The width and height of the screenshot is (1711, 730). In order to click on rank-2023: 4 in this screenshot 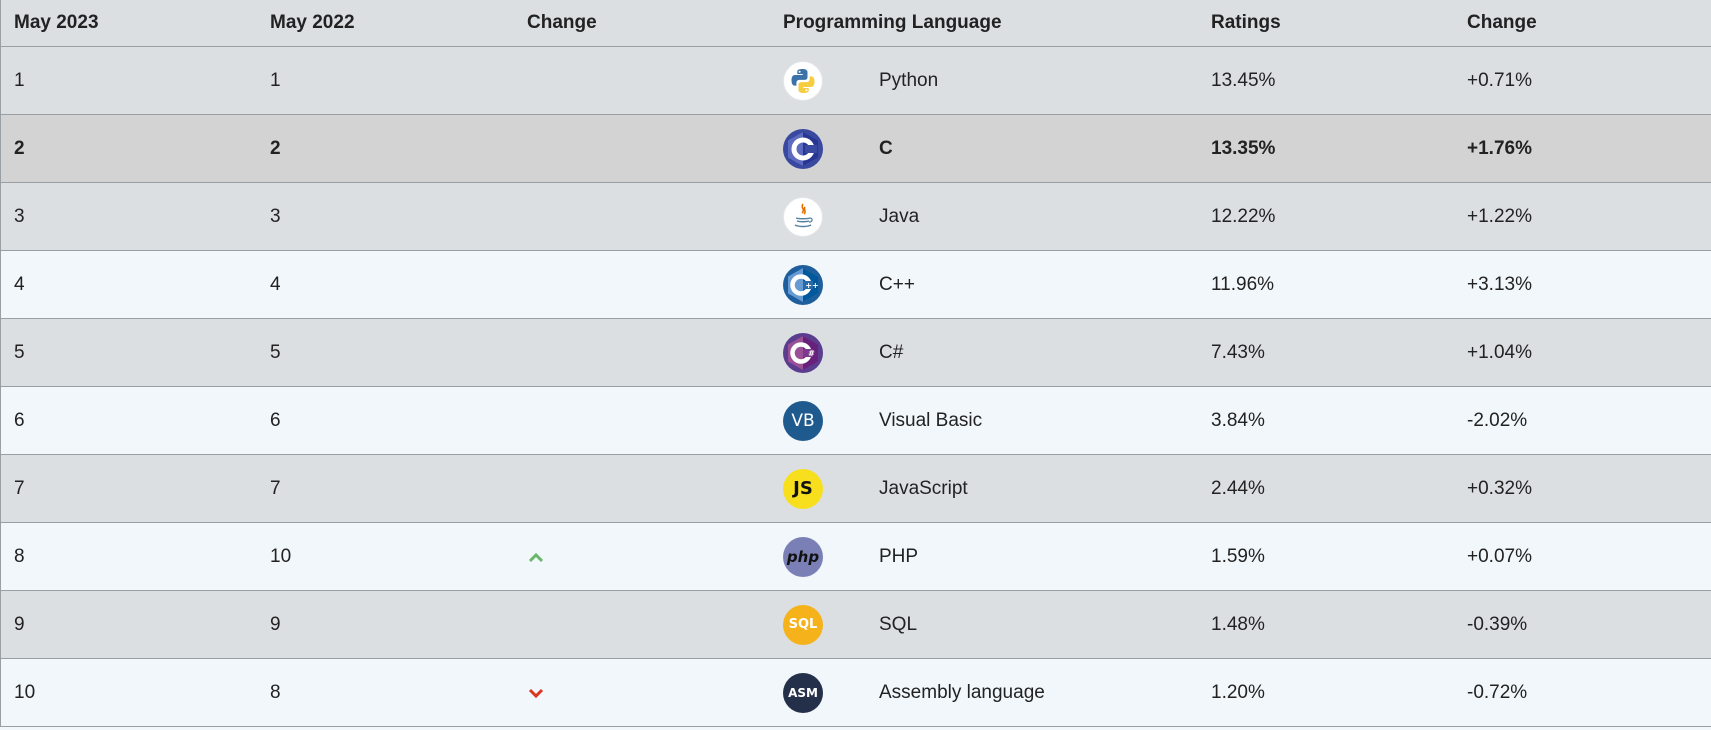, I will do `click(19, 284)`.